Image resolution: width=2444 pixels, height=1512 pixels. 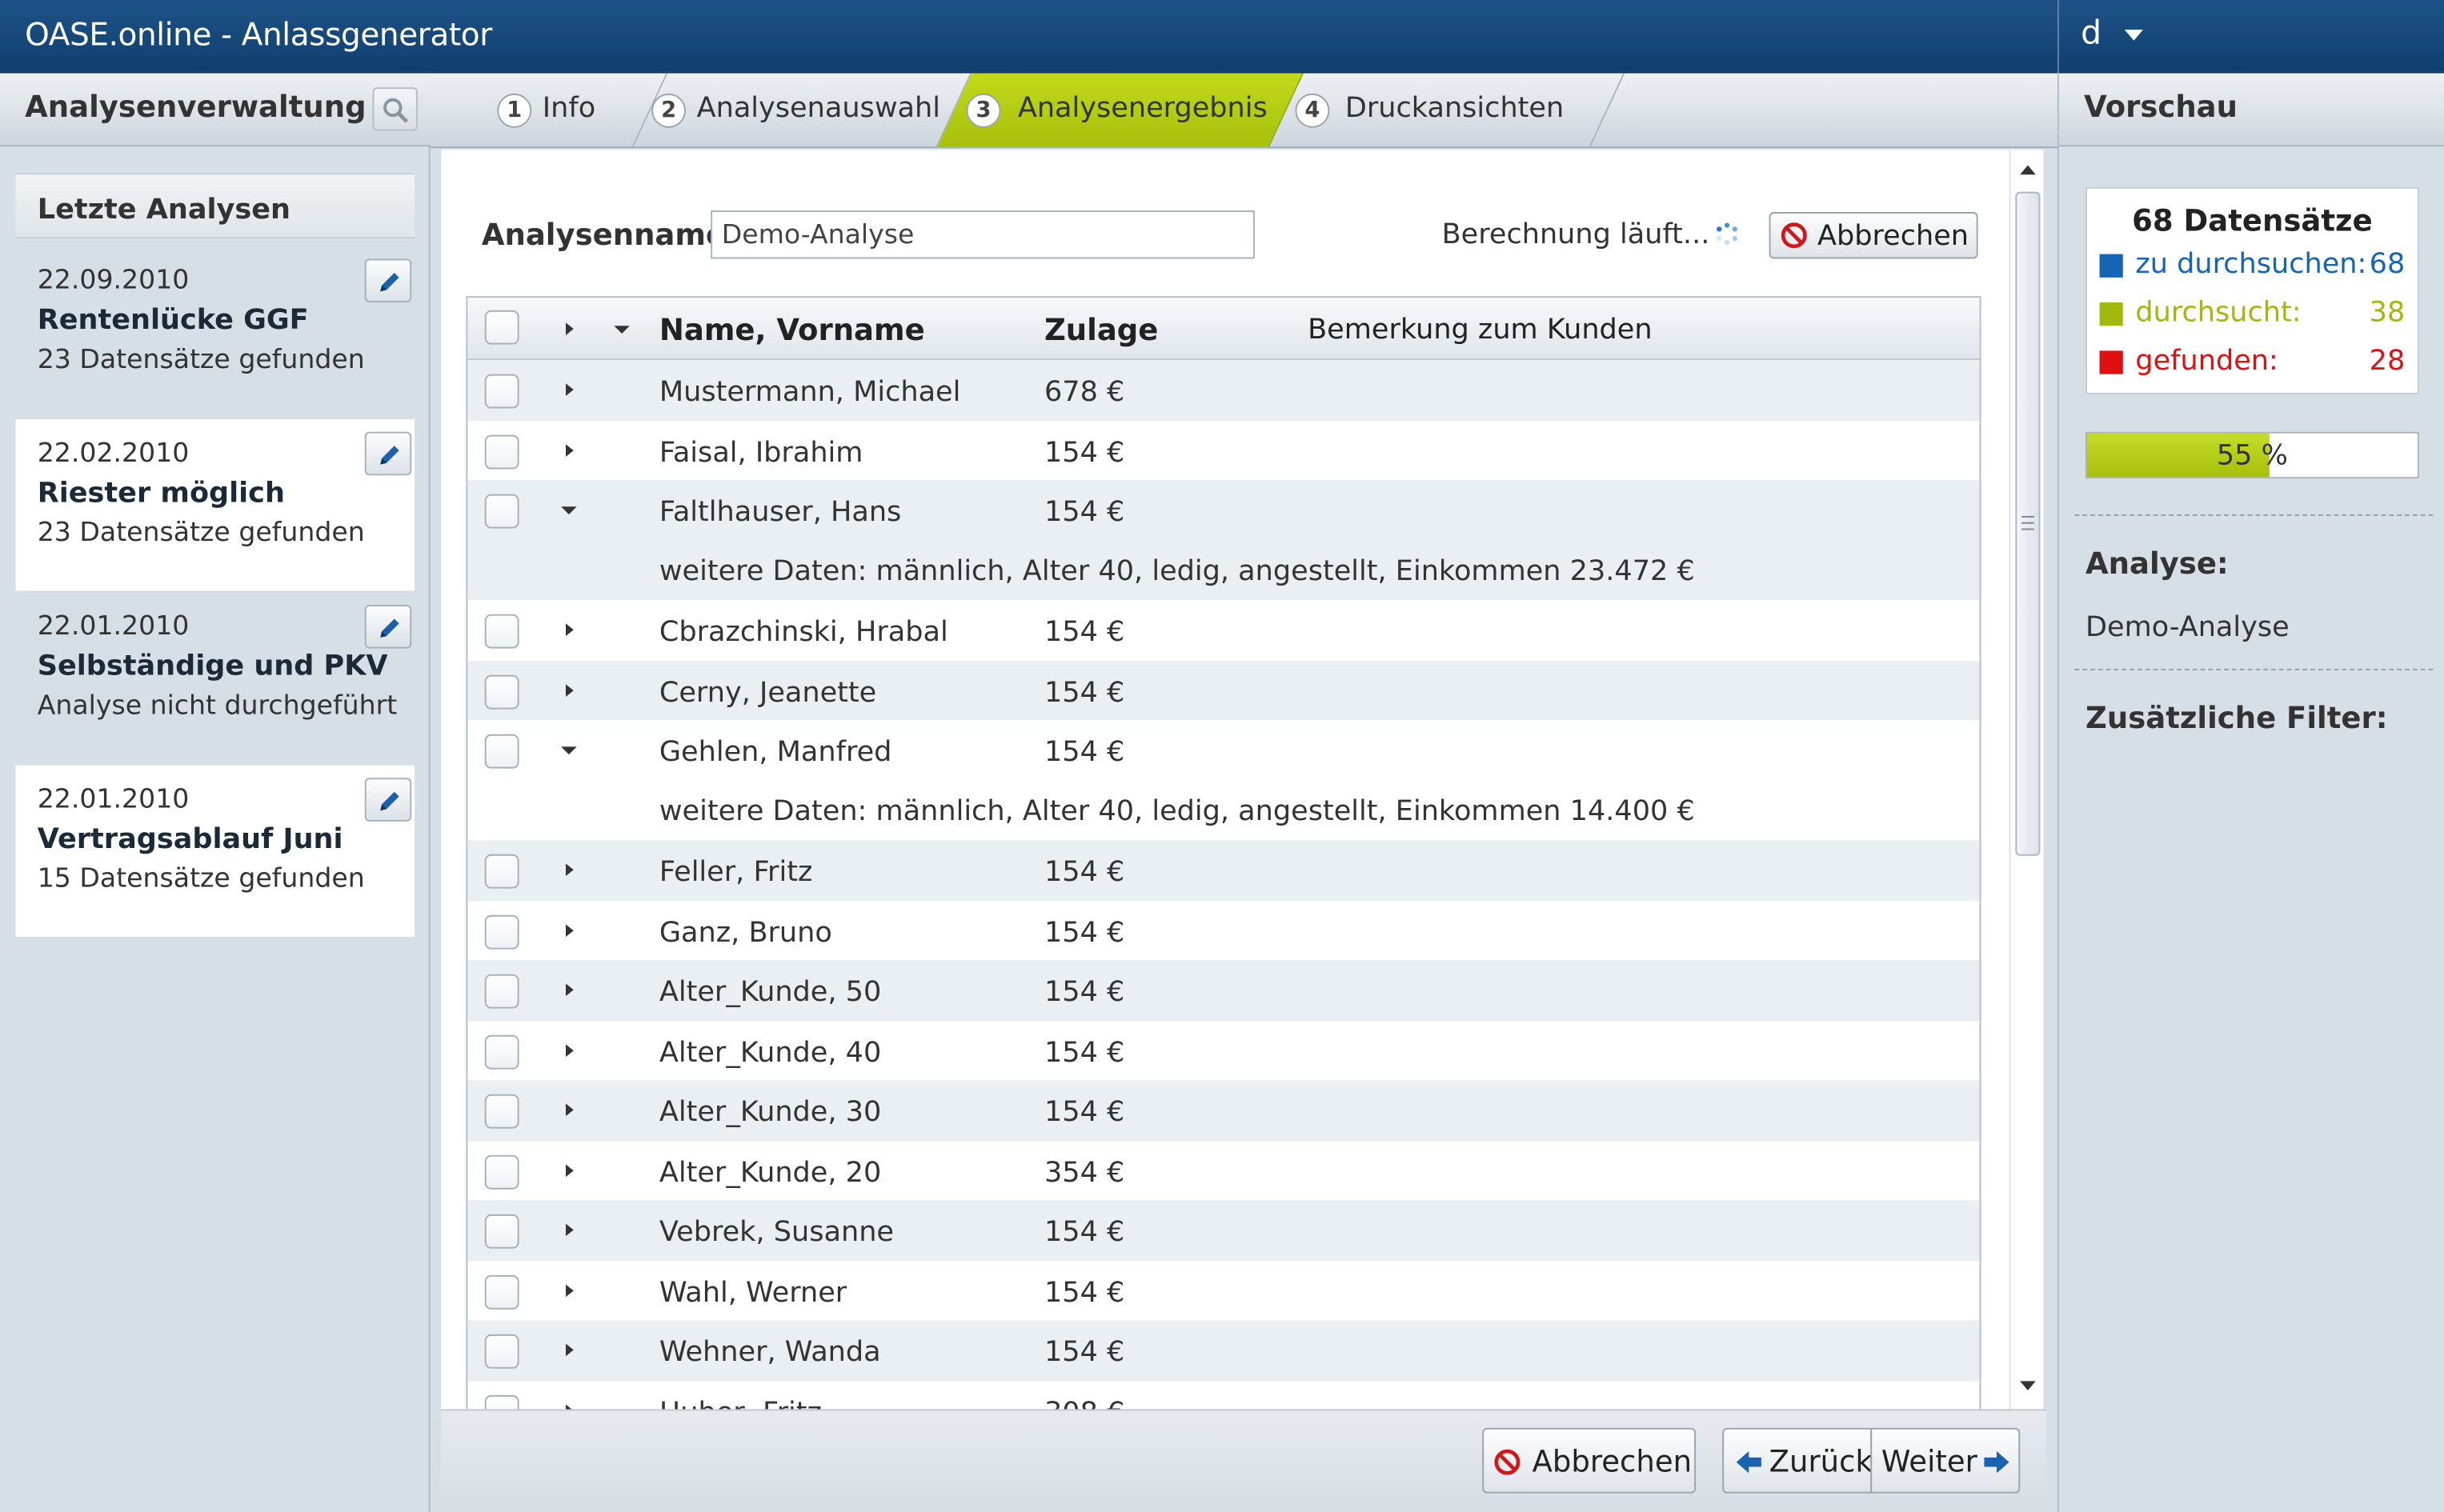 I want to click on vertical-scrollbar, so click(x=2027, y=780).